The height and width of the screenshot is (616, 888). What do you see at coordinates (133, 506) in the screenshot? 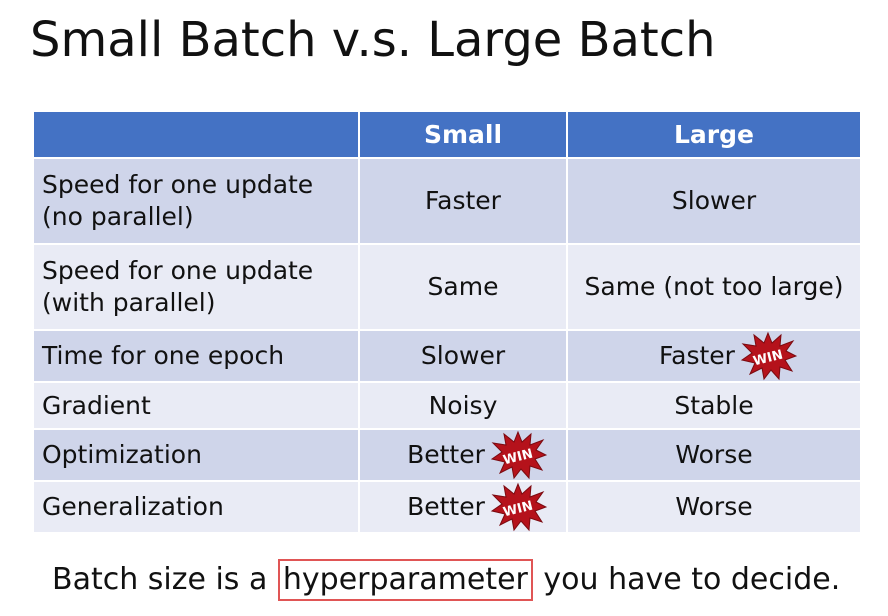
I see `row-label-line1: Generalization` at bounding box center [133, 506].